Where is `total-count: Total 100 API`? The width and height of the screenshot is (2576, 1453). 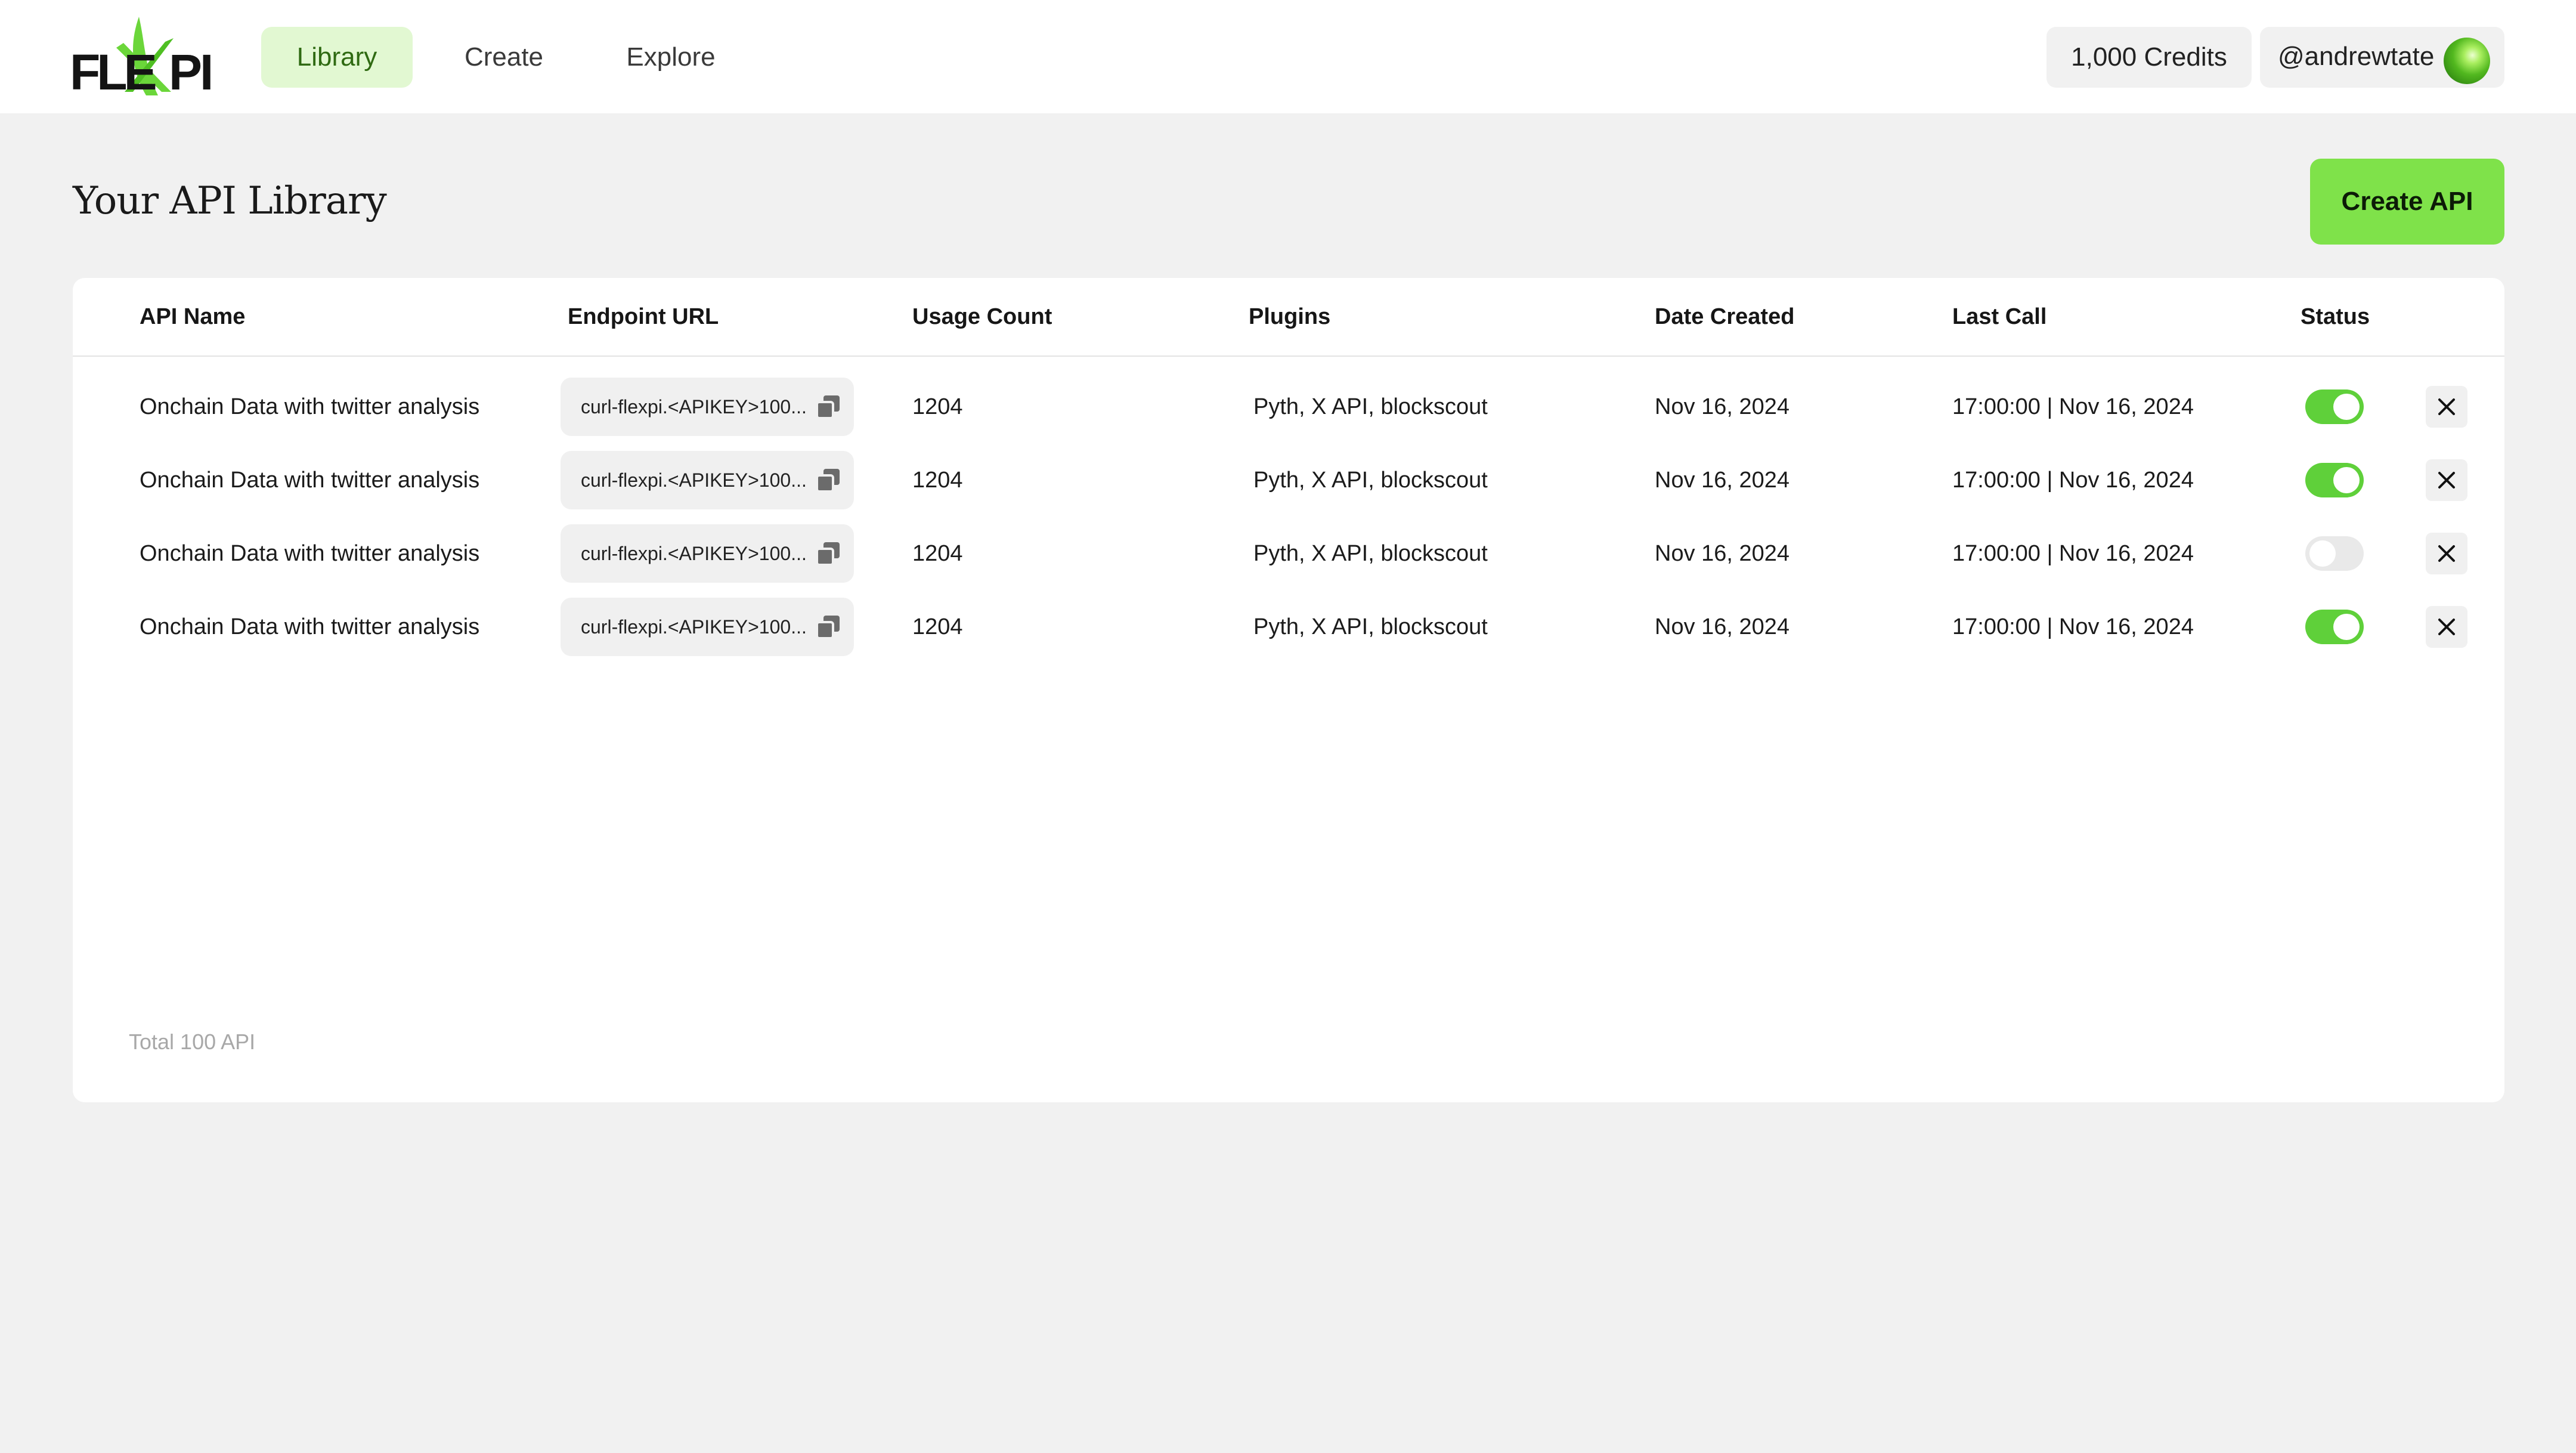 total-count: Total 100 API is located at coordinates (193, 1042).